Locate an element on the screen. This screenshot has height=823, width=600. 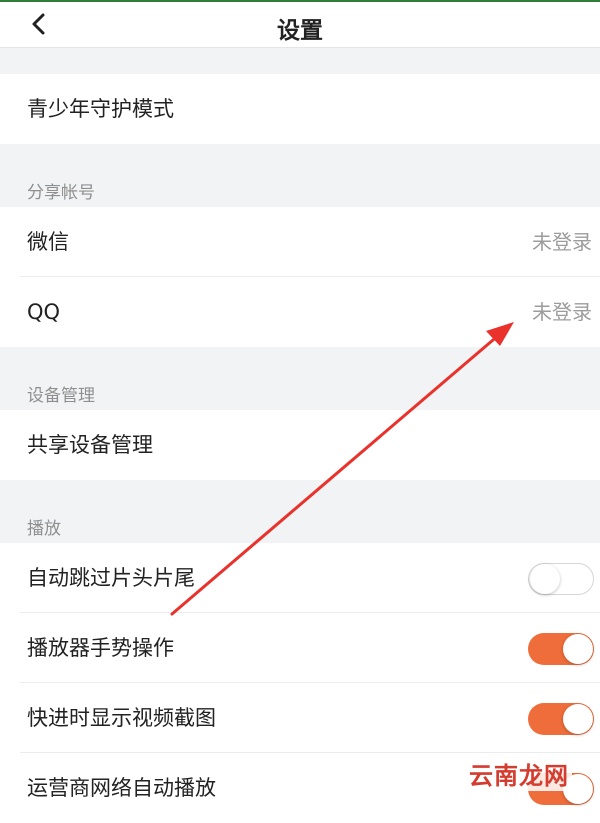
device-header: 设备管理 is located at coordinates (61, 396).